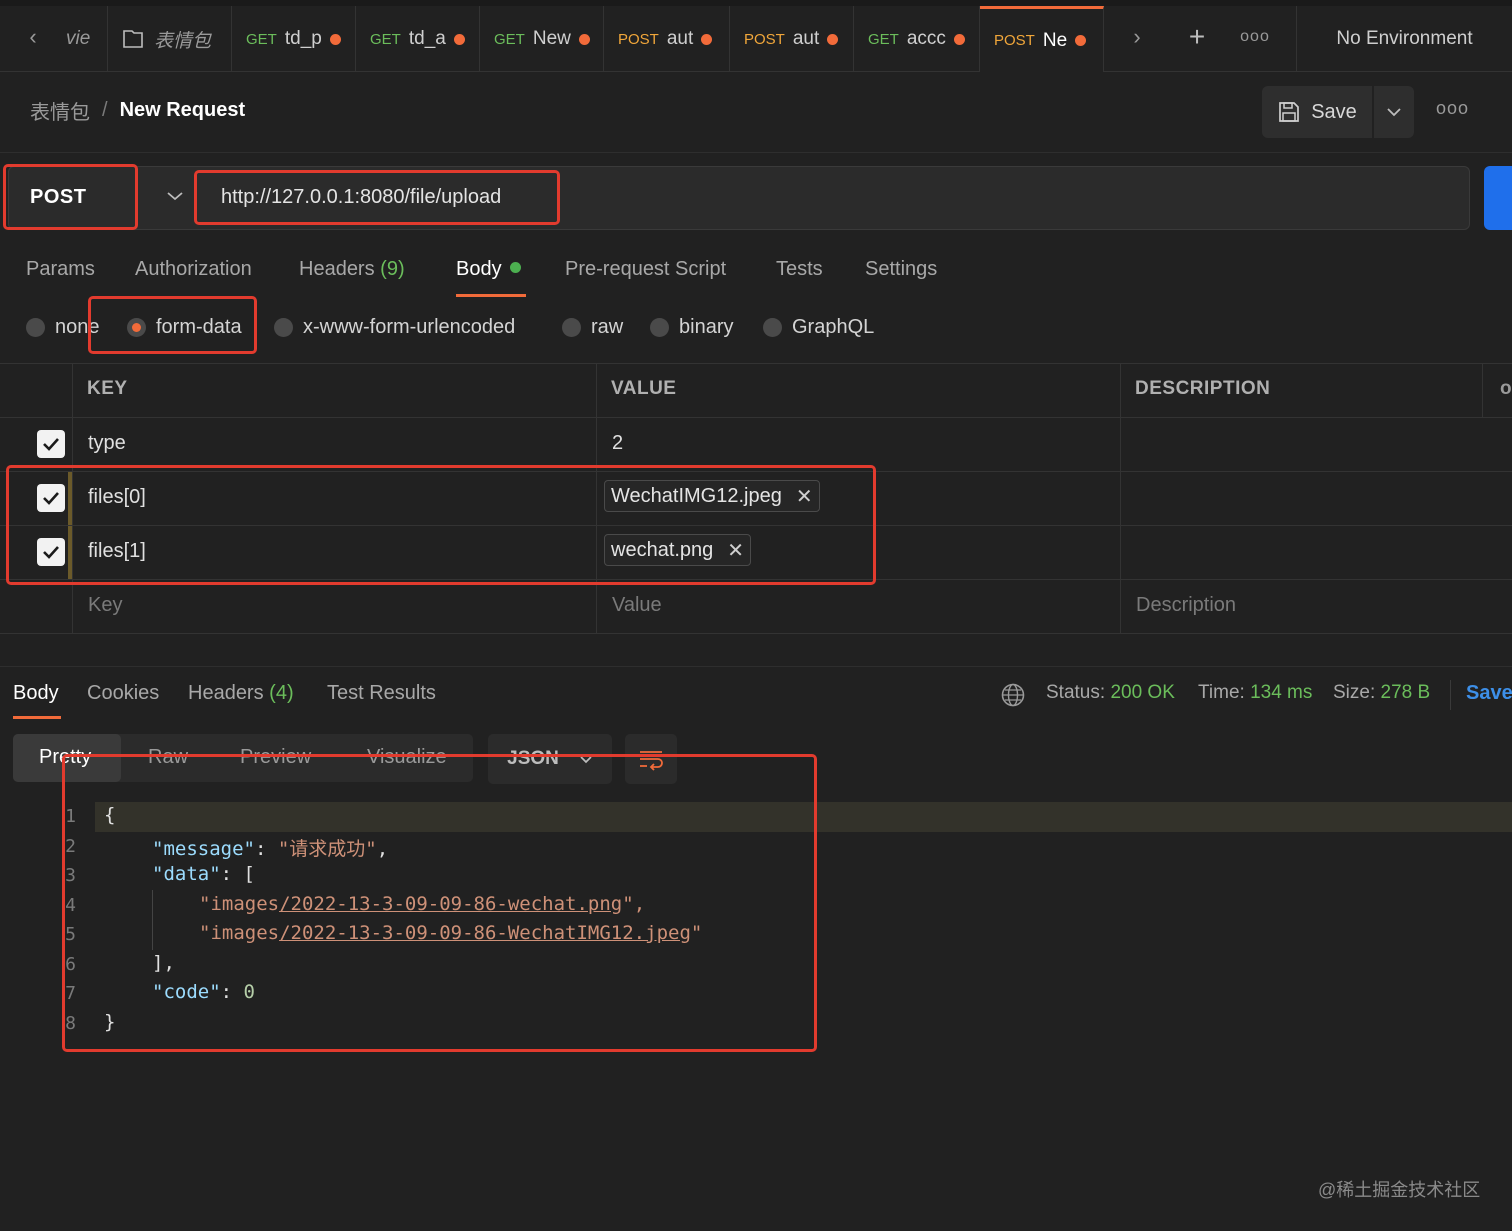  What do you see at coordinates (381, 693) in the screenshot?
I see `response-tab-test-results: Test Results` at bounding box center [381, 693].